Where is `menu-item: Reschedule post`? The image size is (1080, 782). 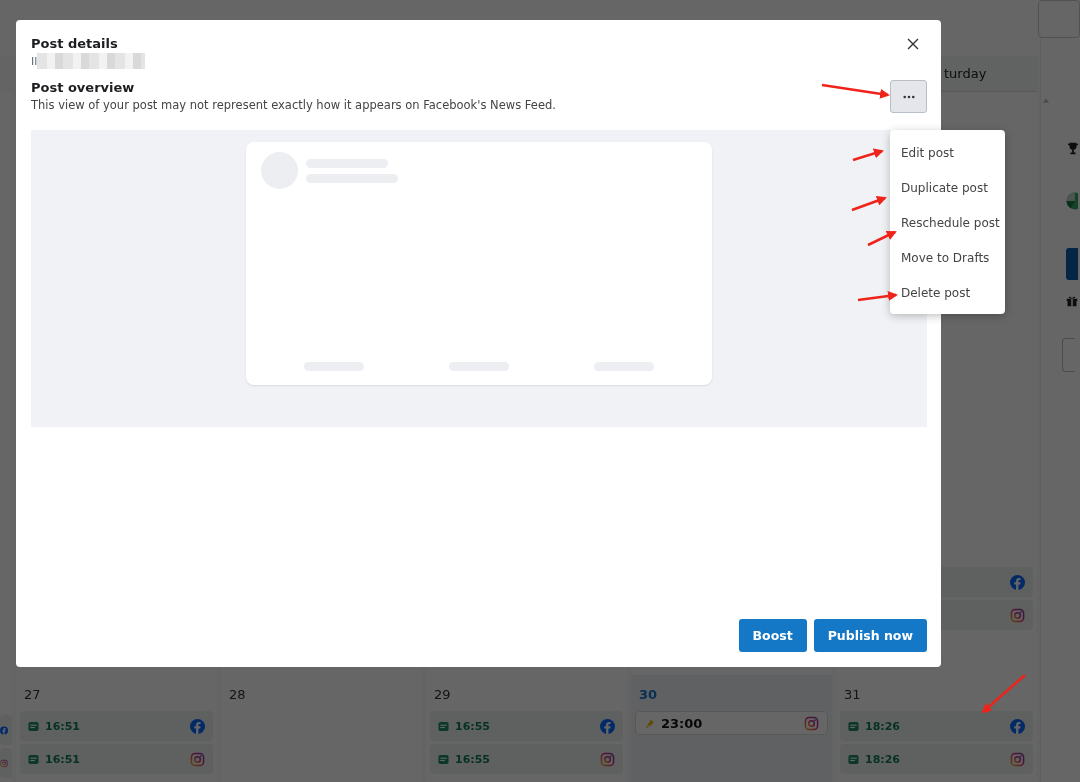
menu-item: Reschedule post is located at coordinates (947, 222).